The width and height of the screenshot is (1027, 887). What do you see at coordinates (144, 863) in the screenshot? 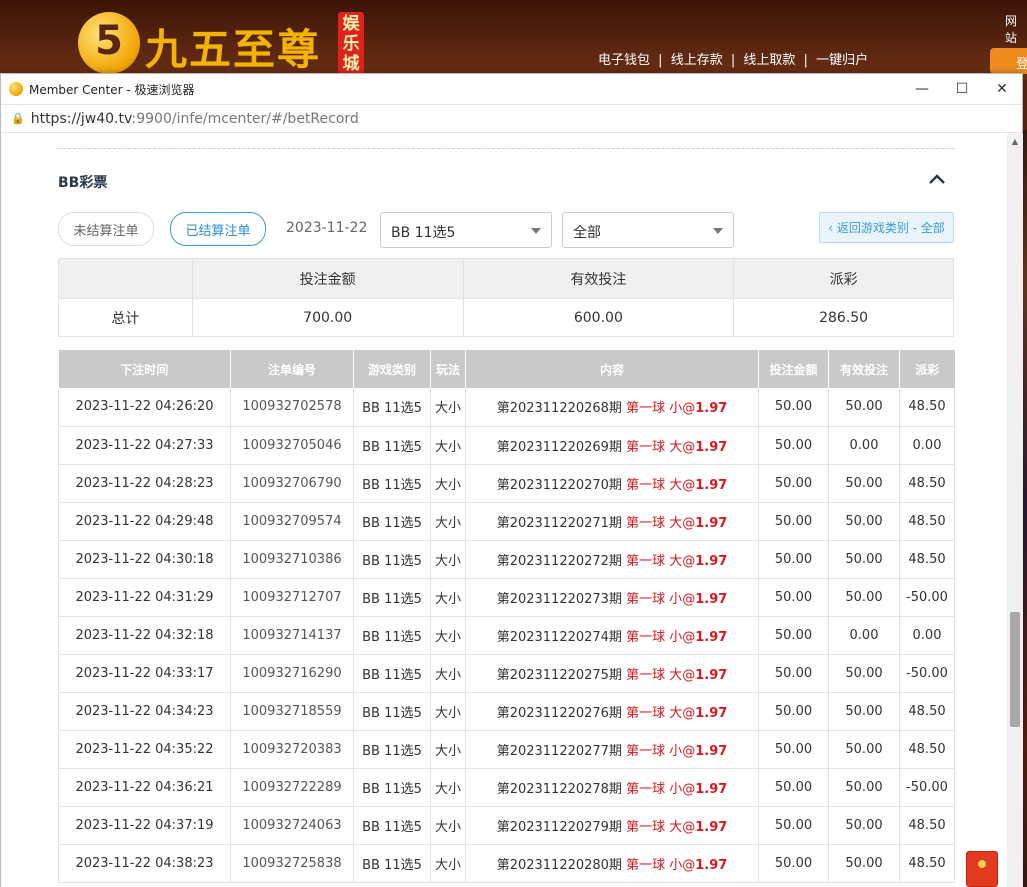
I see `bet-time-cell: 2023-11-22 04:38:23` at bounding box center [144, 863].